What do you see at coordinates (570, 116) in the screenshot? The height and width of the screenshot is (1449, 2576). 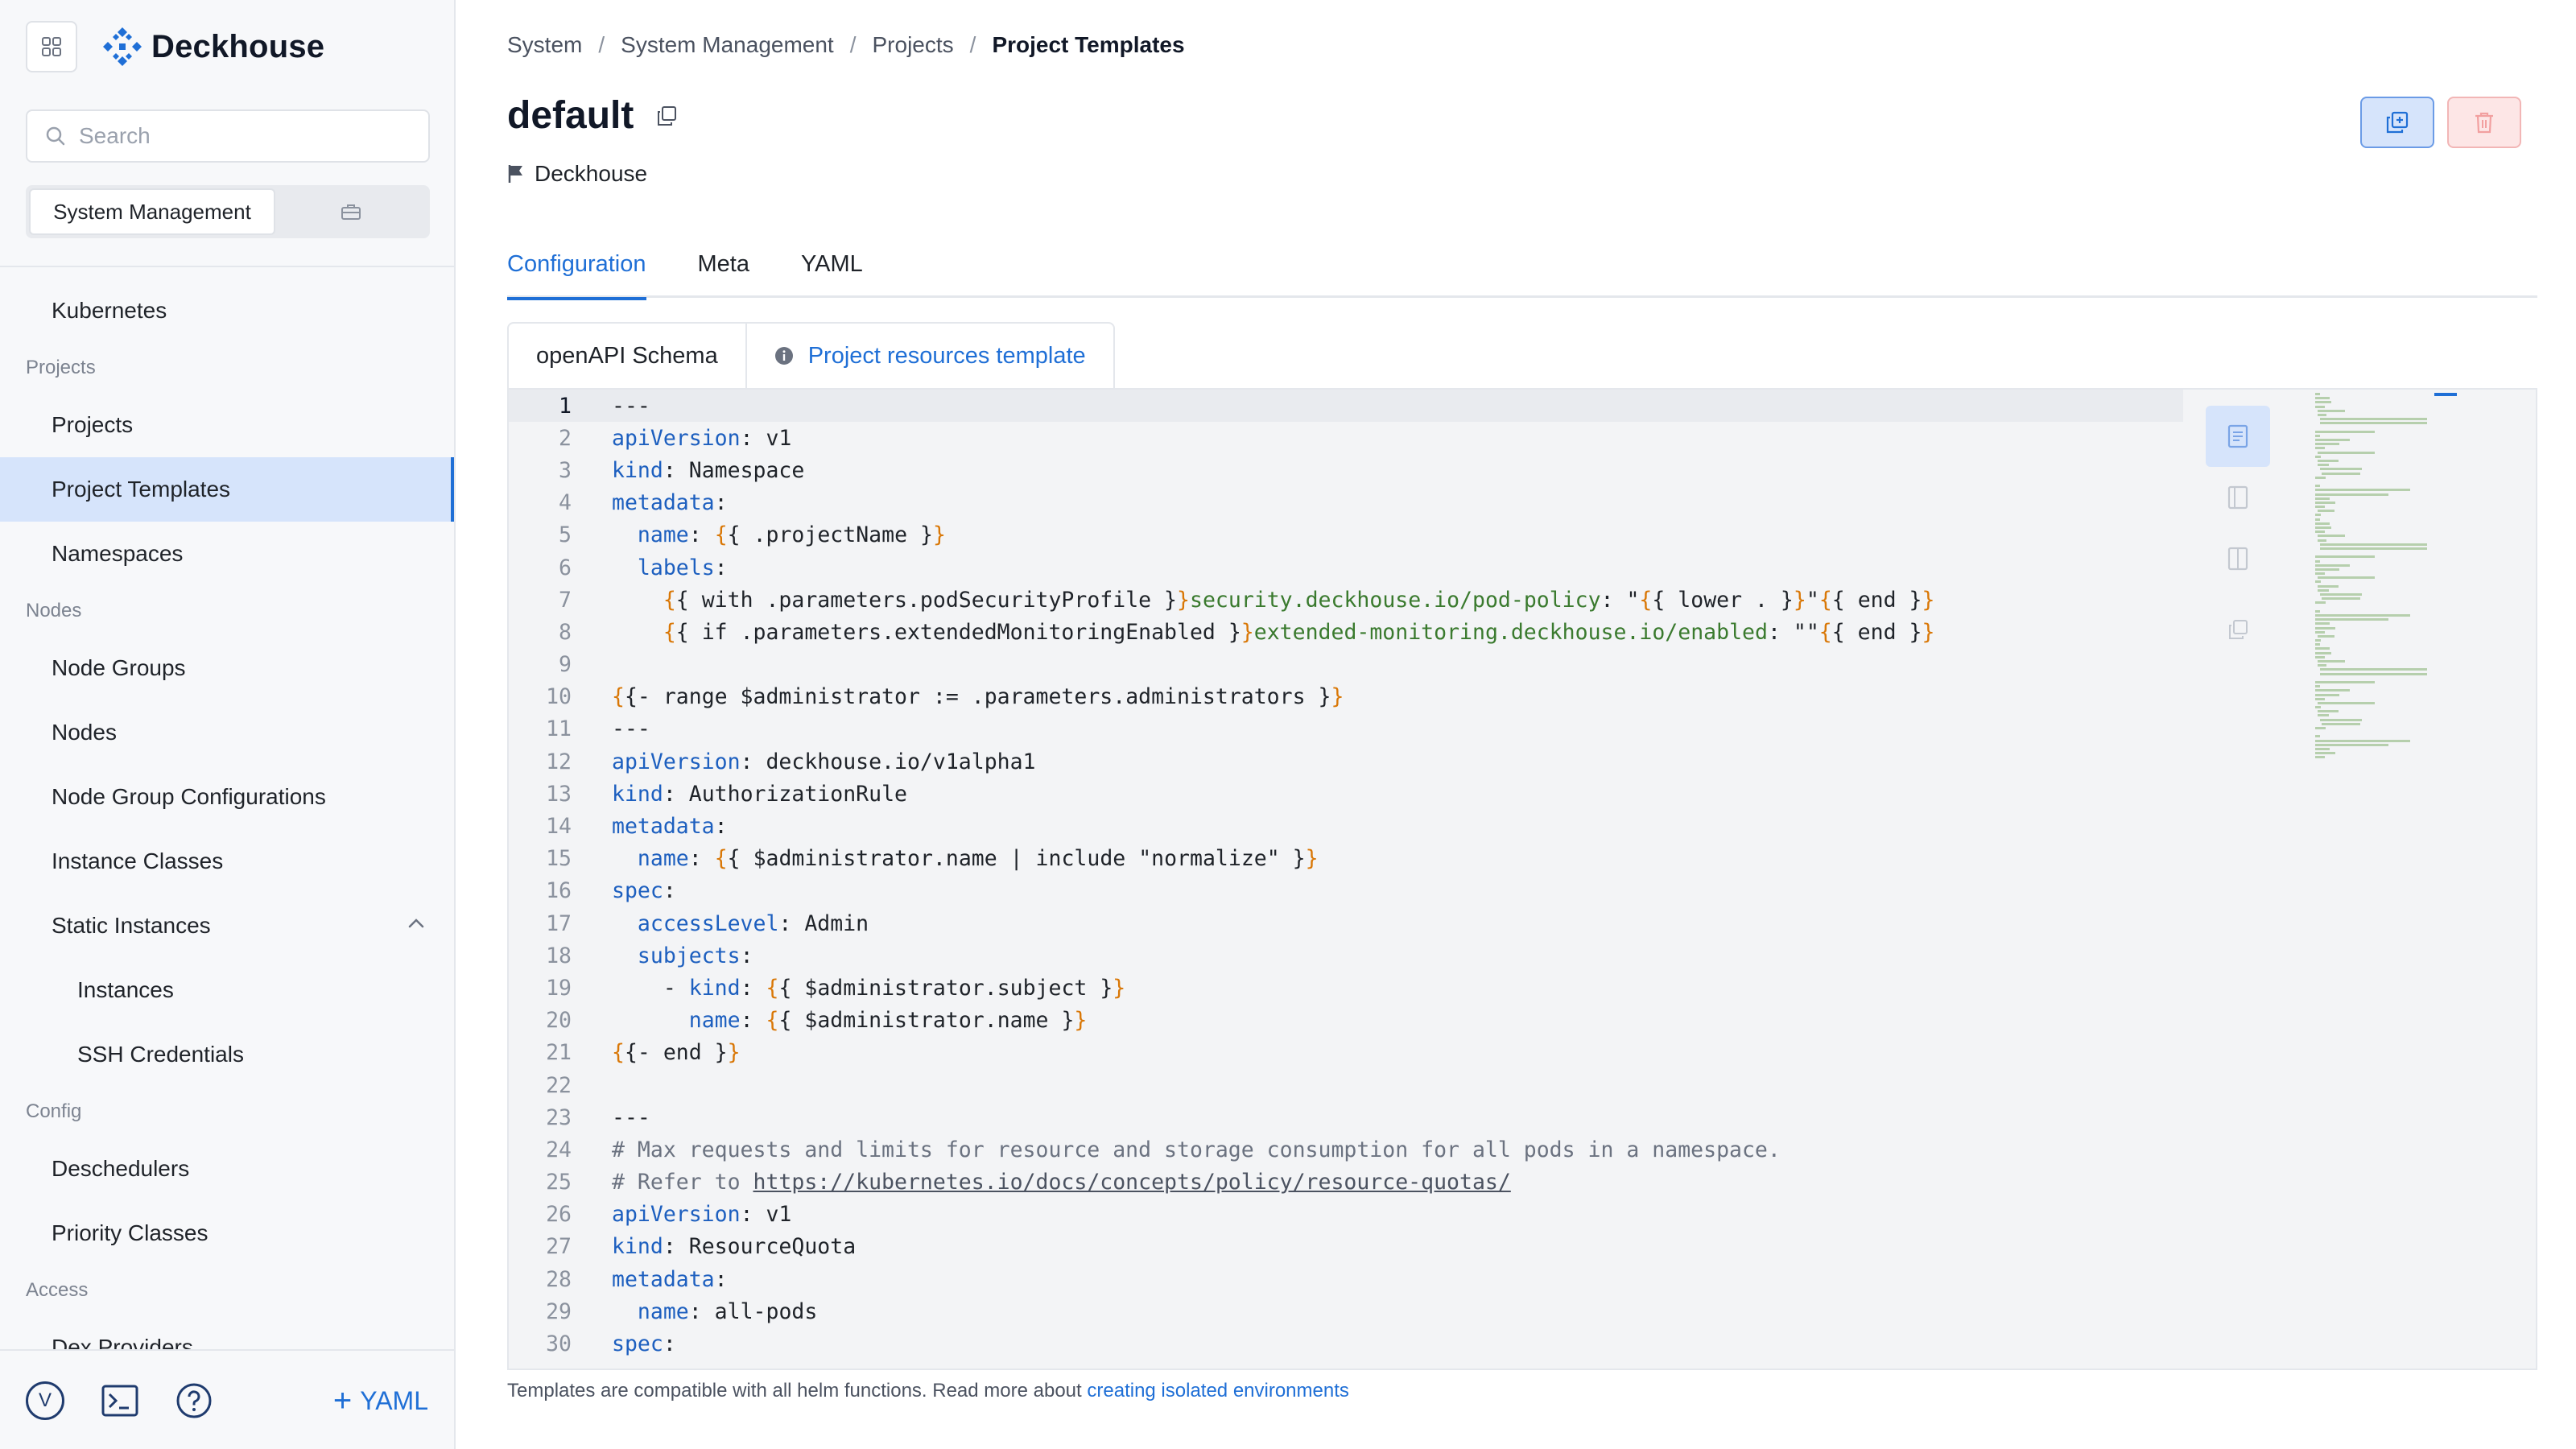 I see `page-title: default` at bounding box center [570, 116].